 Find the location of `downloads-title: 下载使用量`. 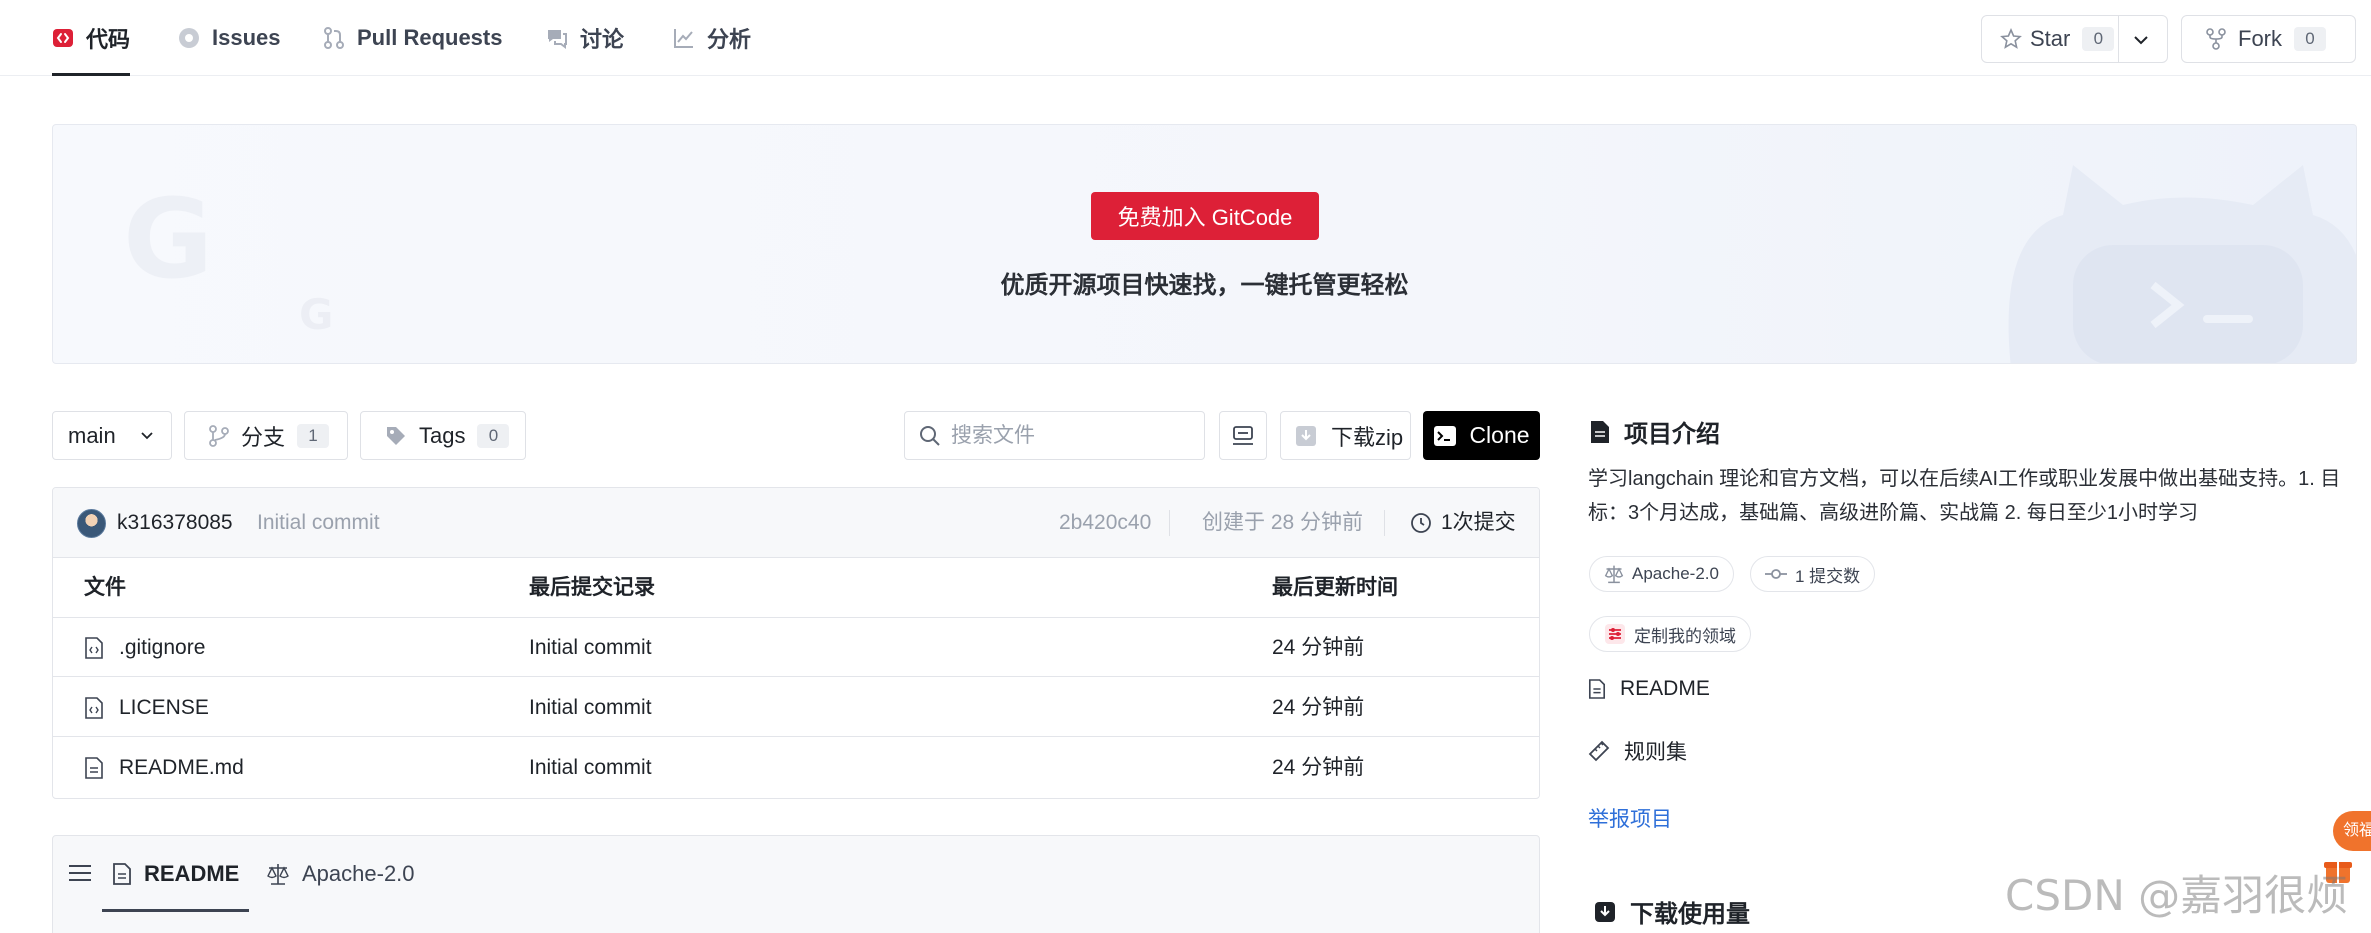

downloads-title: 下载使用量 is located at coordinates (1672, 911).